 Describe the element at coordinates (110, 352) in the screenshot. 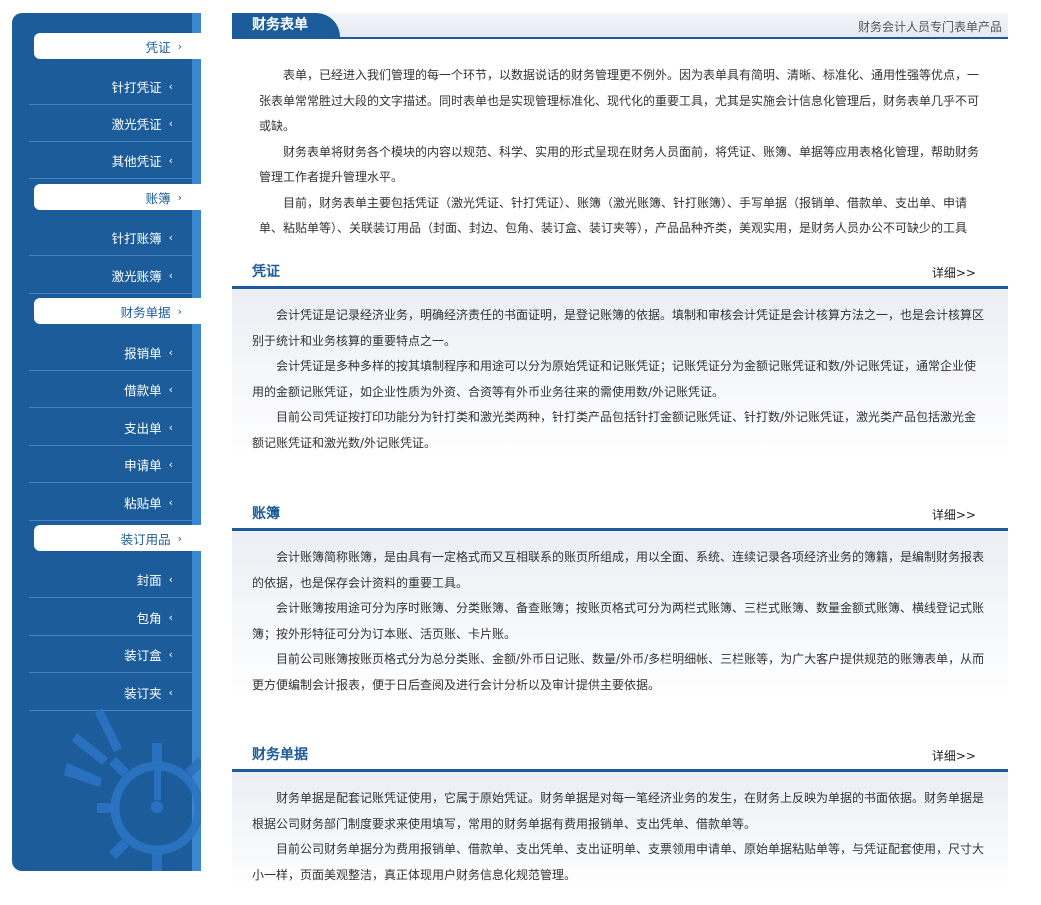

I see `sidebar-item: 报销单 ‹` at that location.